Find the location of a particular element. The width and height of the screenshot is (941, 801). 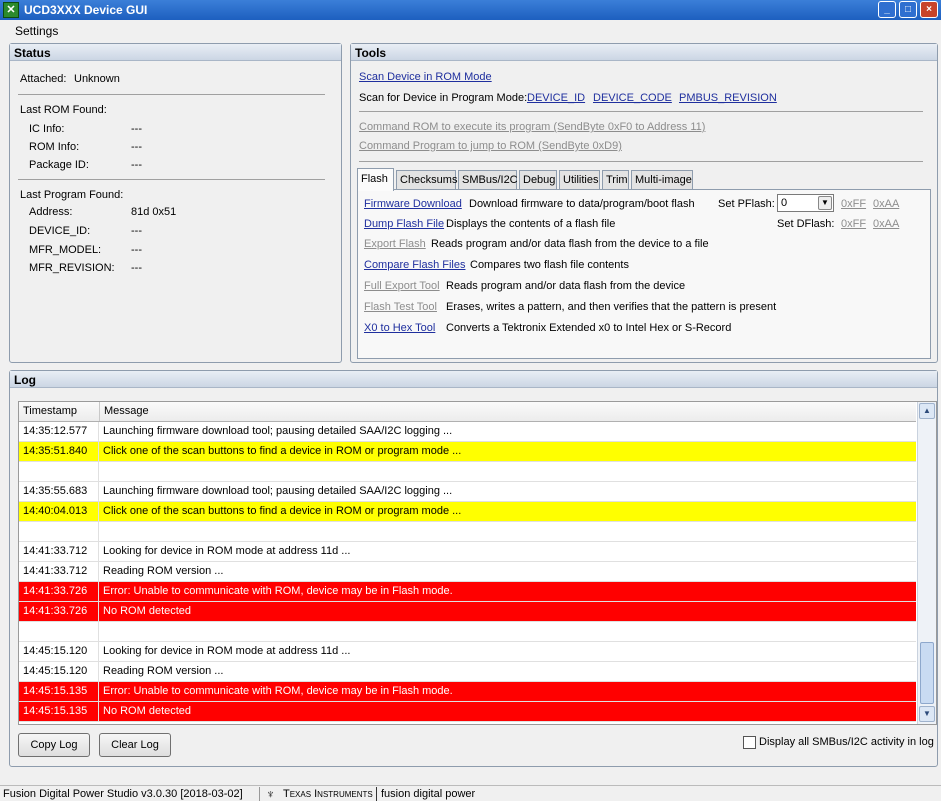

app-icon: ✕ is located at coordinates (11, 10).